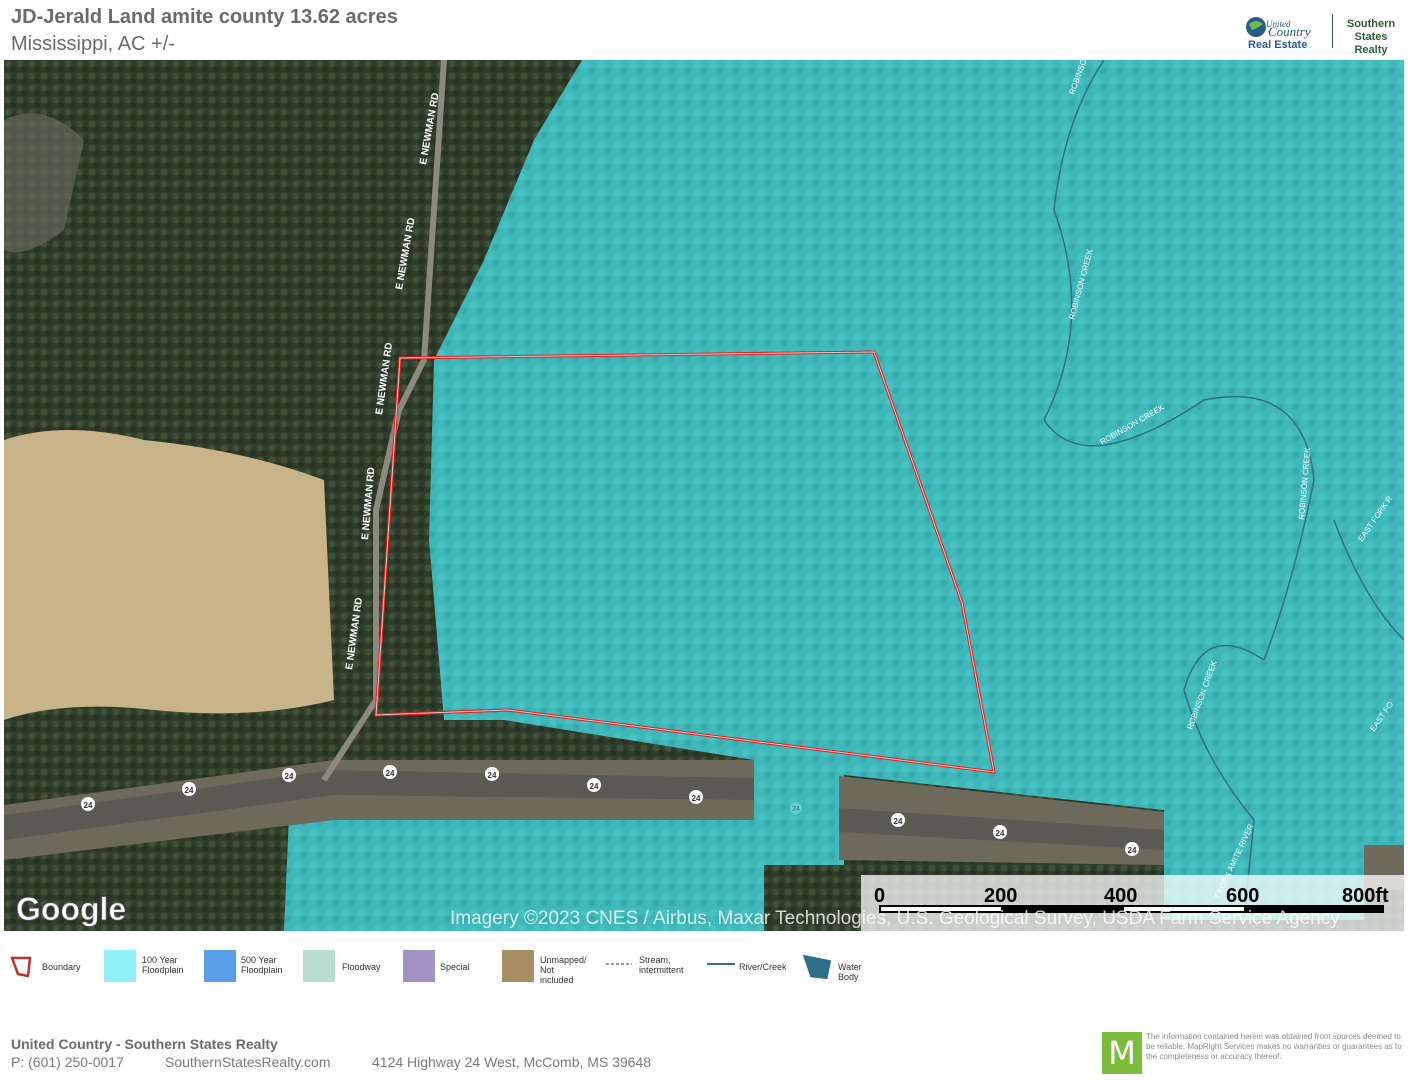  Describe the element at coordinates (319, 966) in the screenshot. I see `swatch-floodway` at that location.